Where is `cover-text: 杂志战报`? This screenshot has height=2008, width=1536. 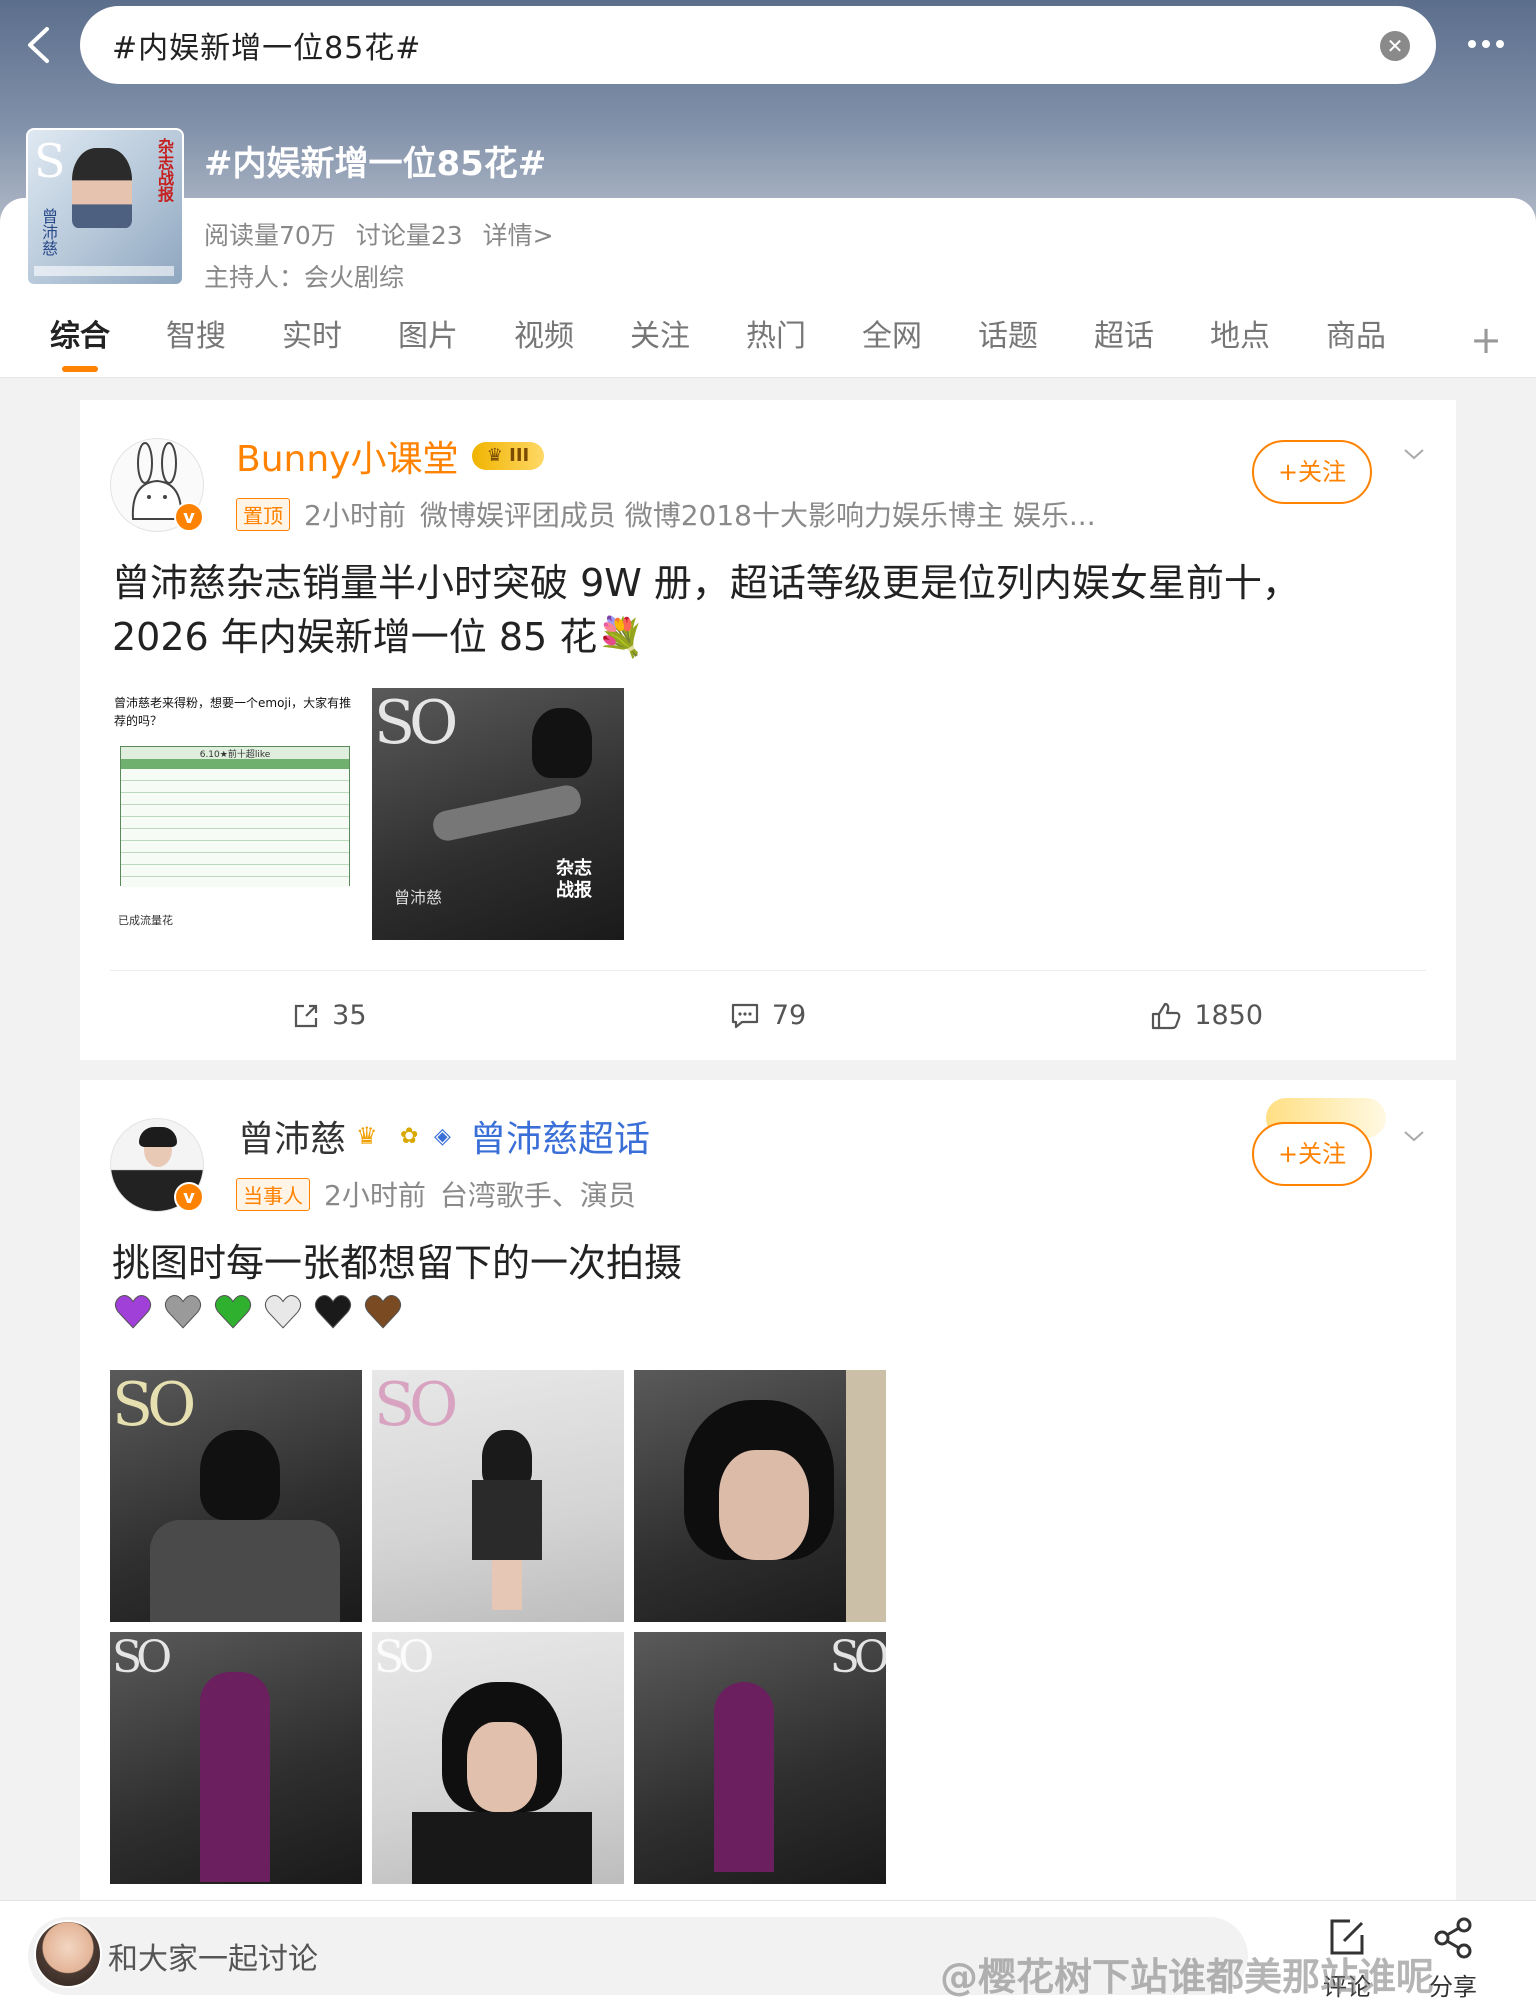
cover-text: 杂志战报 is located at coordinates (164, 170).